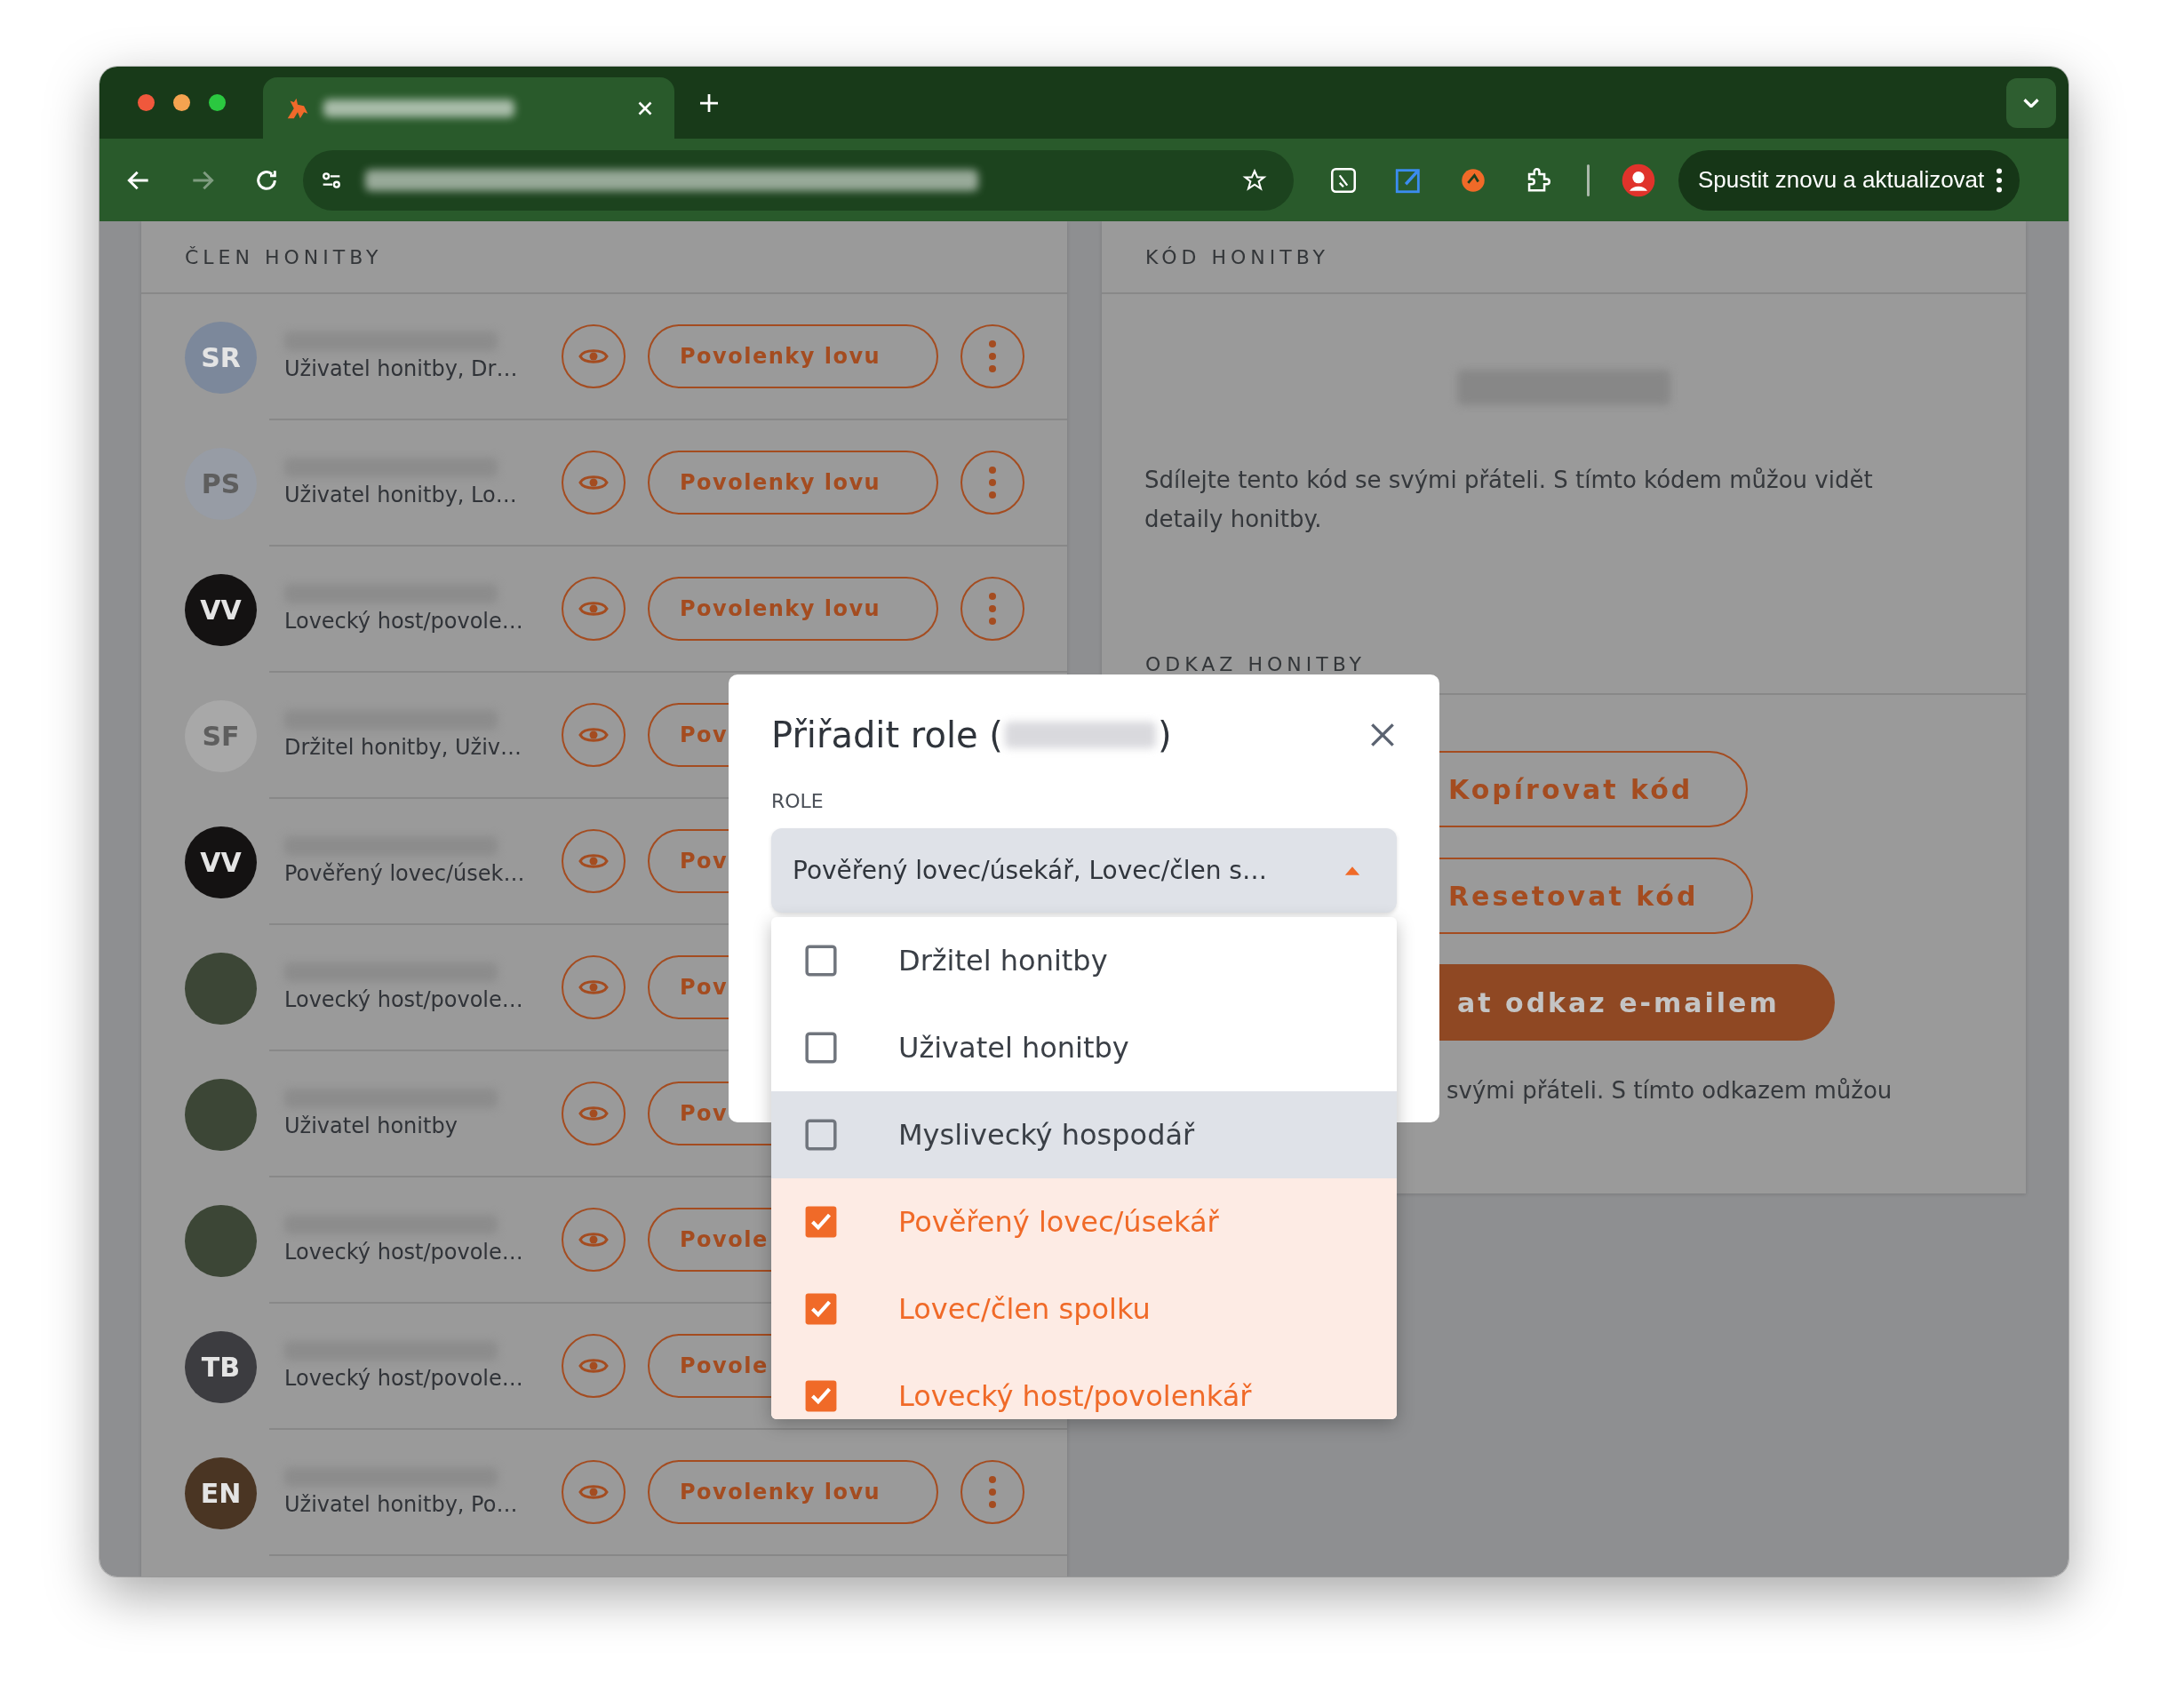 The height and width of the screenshot is (1708, 2168). Describe the element at coordinates (221, 1493) in the screenshot. I see `avatar: EN` at that location.